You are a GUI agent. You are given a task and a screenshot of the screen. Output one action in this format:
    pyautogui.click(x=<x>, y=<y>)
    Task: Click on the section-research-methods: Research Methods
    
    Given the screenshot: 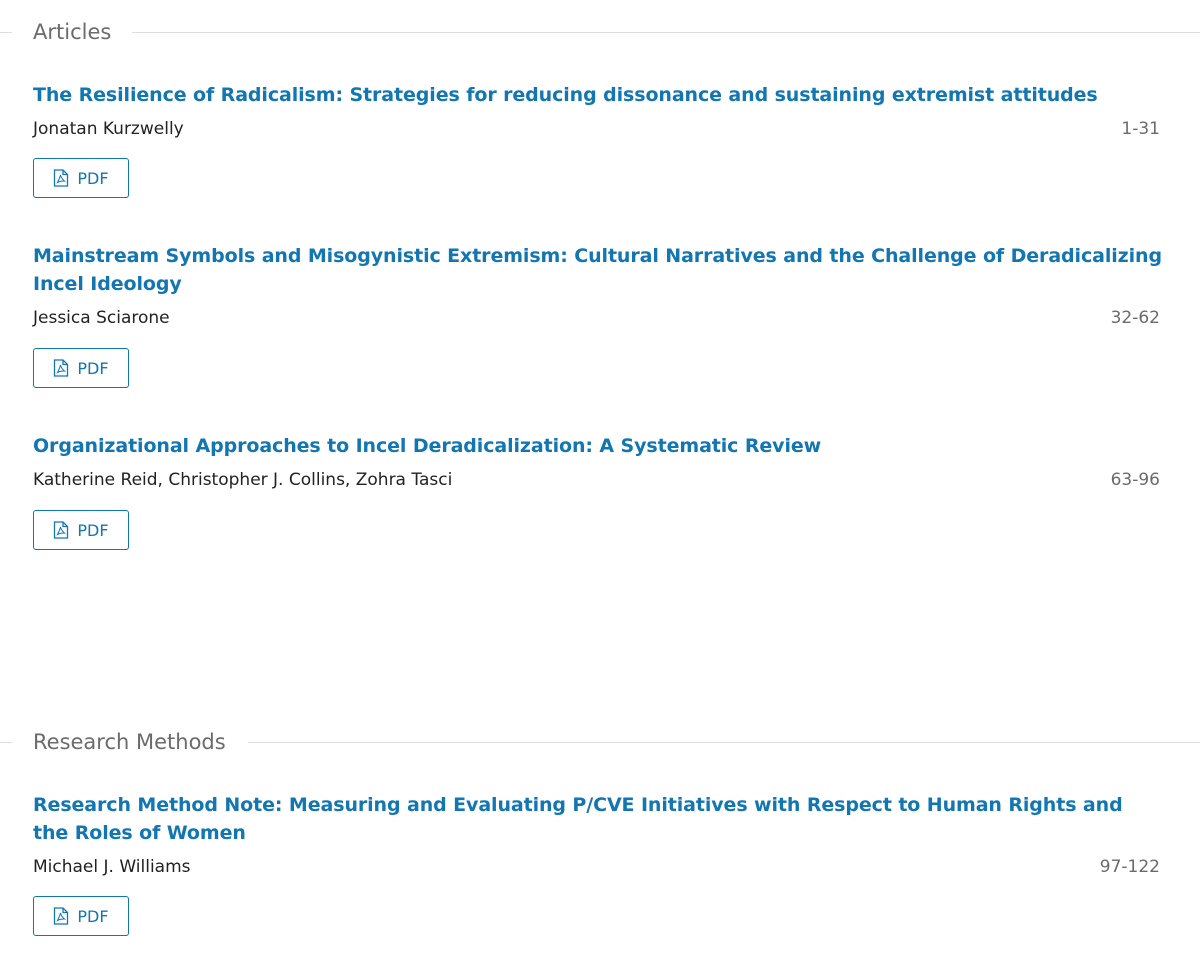 What is the action you would take?
    pyautogui.click(x=600, y=742)
    